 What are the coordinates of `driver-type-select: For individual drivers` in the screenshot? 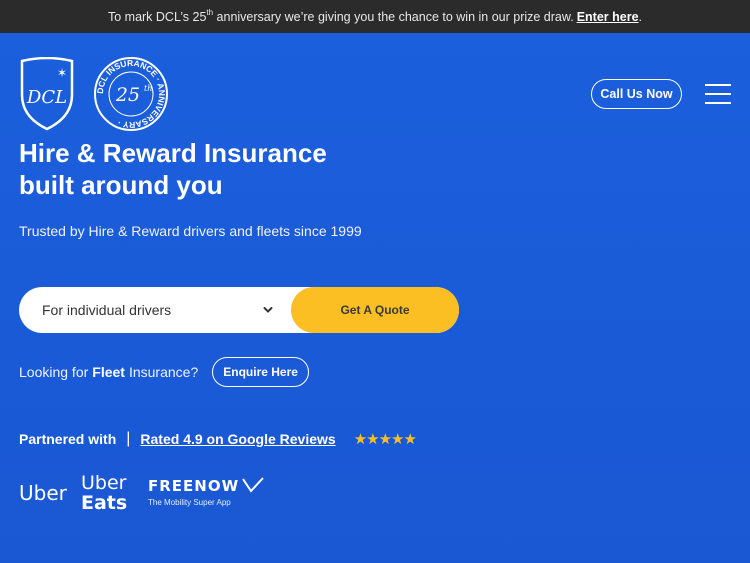 It's located at (155, 310).